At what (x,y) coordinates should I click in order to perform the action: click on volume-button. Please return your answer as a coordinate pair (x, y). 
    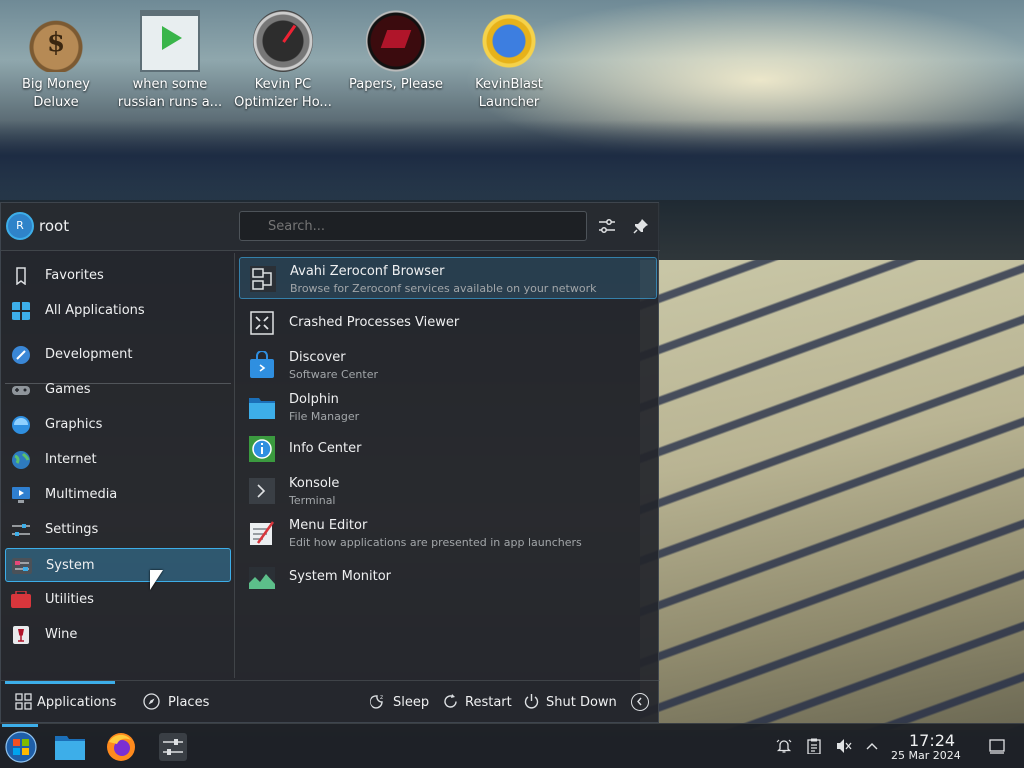
    Looking at the image, I should click on (844, 746).